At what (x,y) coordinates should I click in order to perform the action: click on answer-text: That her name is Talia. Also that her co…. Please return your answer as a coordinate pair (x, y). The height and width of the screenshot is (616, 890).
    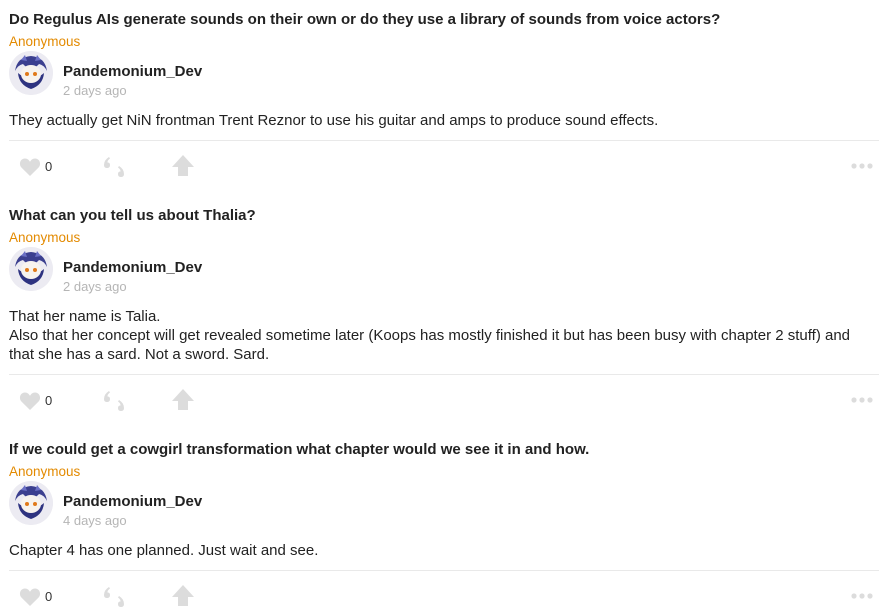
    Looking at the image, I should click on (440, 335).